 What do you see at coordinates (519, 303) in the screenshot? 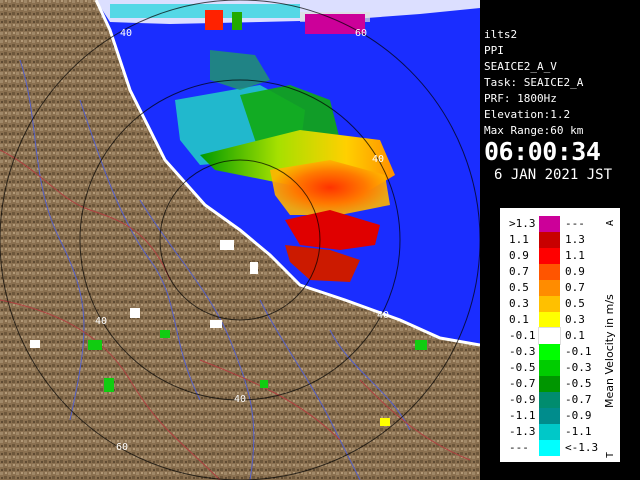
I see `legend-left-label: 0.3` at bounding box center [519, 303].